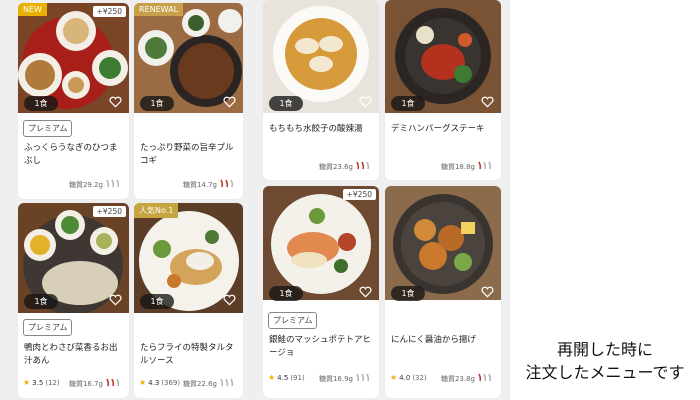  Describe the element at coordinates (320, 346) in the screenshot. I see `menu-name: 銀鮭のマッシュポテトアヒージョ` at that location.